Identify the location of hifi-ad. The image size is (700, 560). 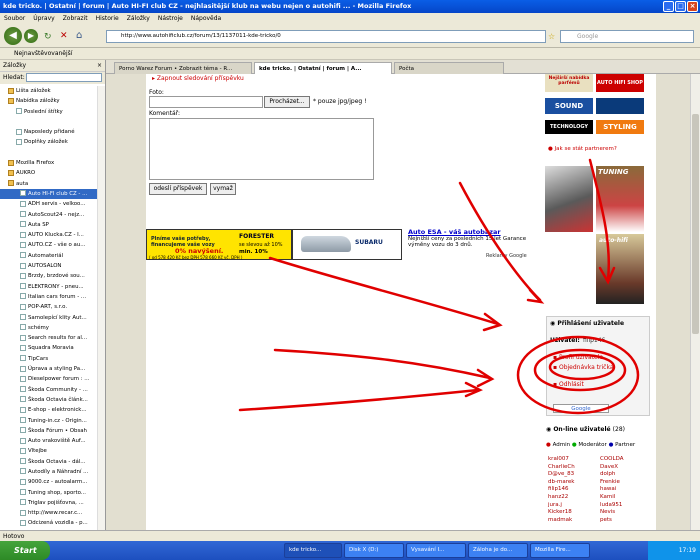
(620, 106).